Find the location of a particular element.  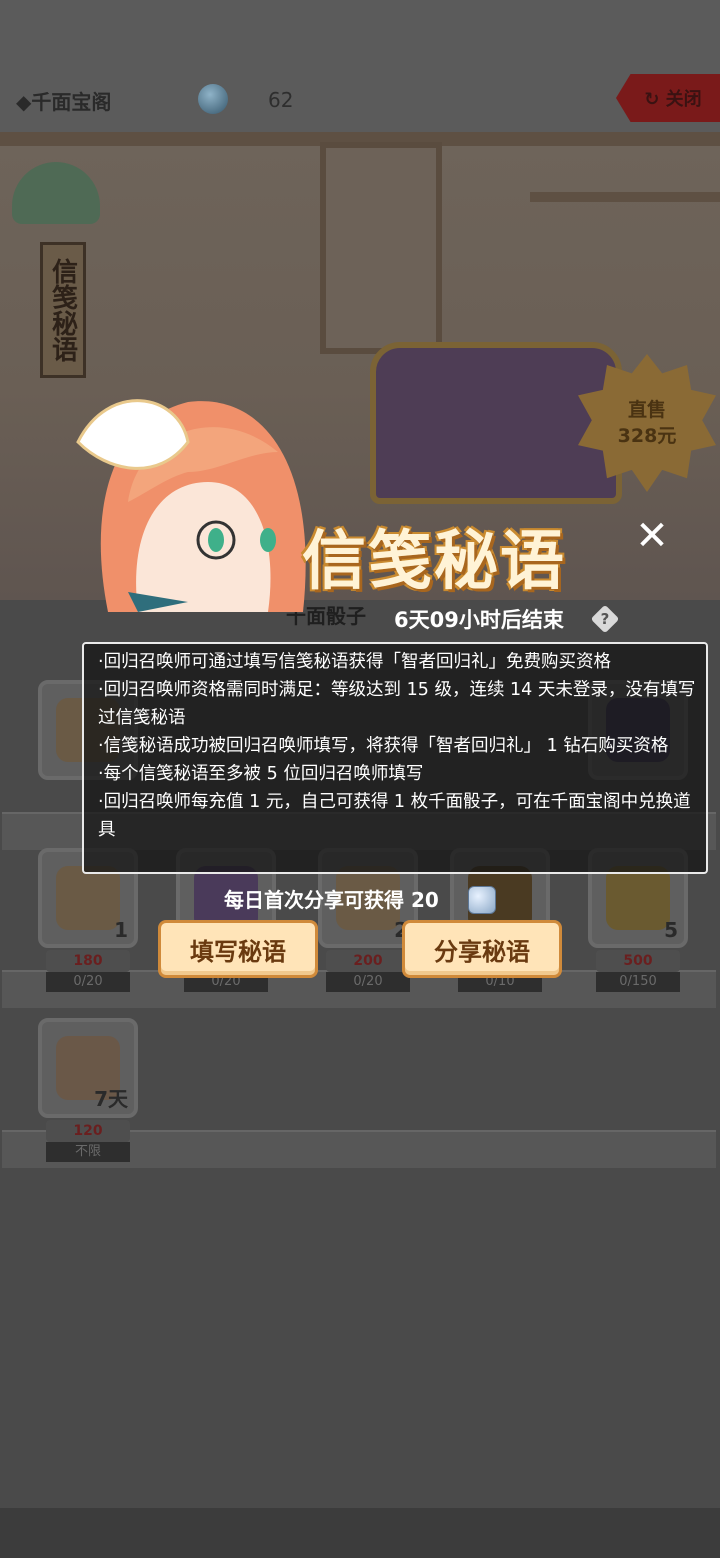

rule-text: ·回归召唤师可通过填写信笺秘语获得「智者回归礼」免费购买资格 is located at coordinates (355, 662).